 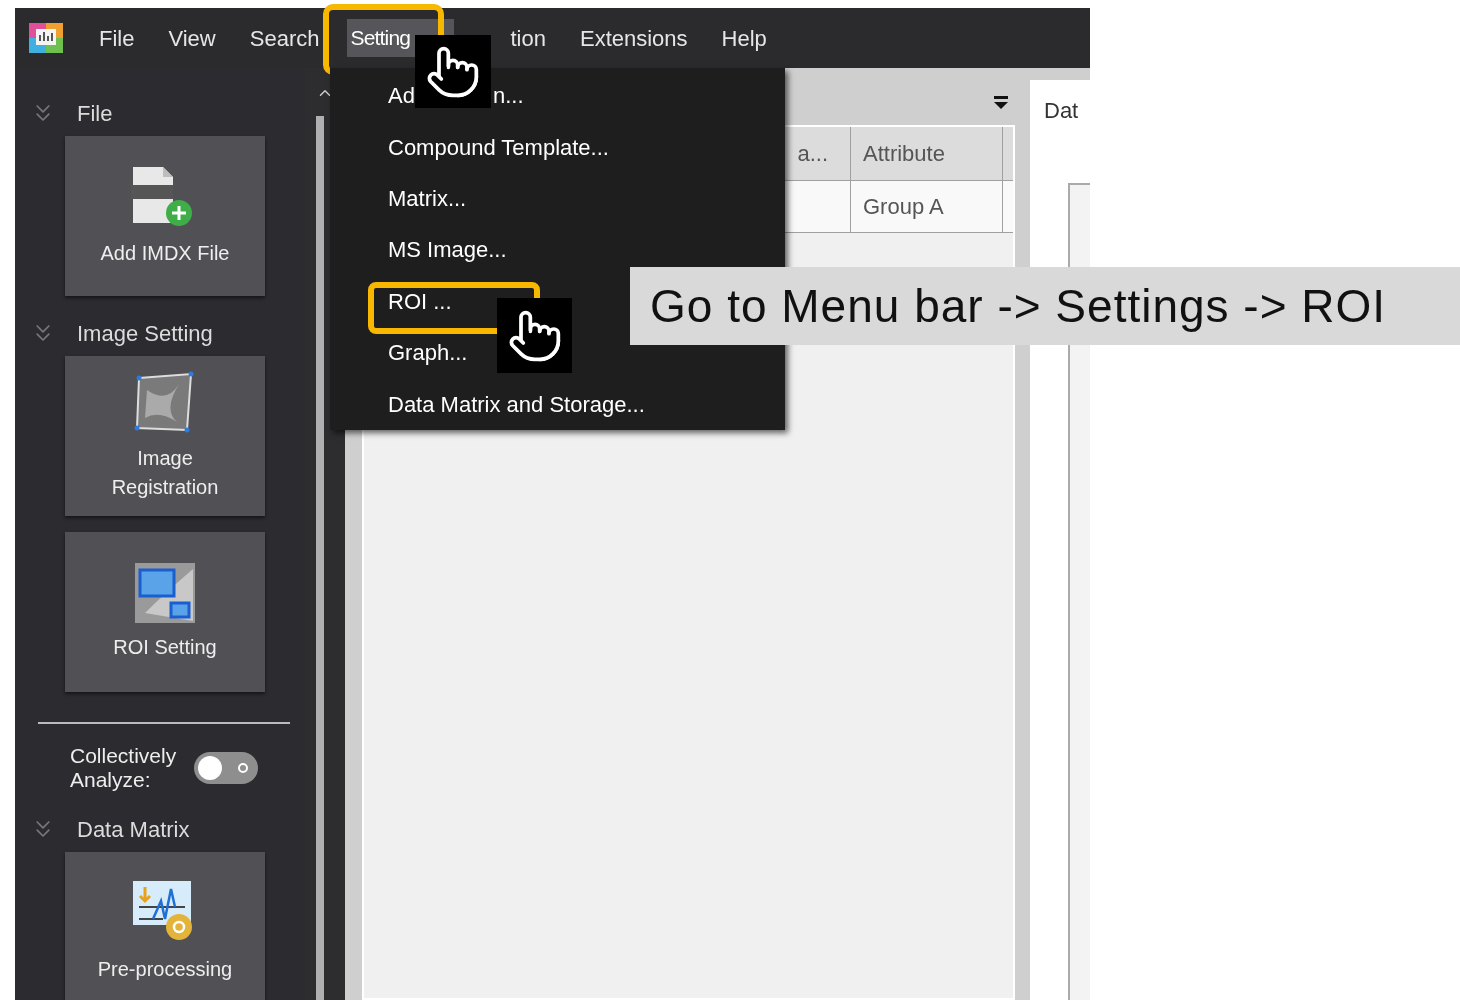 I want to click on toggle-label: Collectively Analyze:, so click(x=123, y=768).